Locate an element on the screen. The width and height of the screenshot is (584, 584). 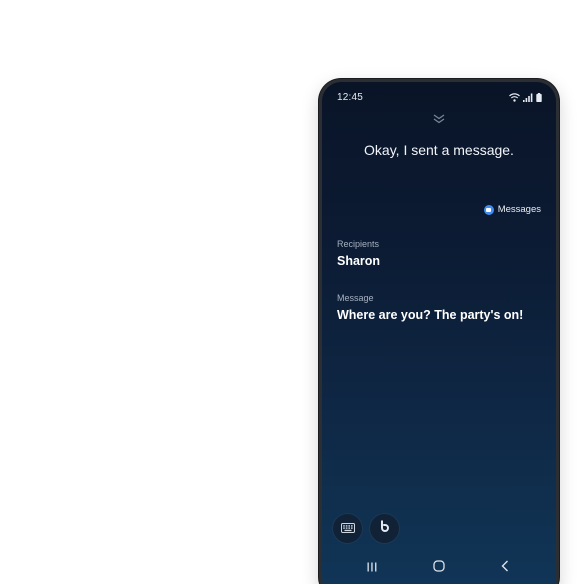
recents-icon is located at coordinates (372, 568).